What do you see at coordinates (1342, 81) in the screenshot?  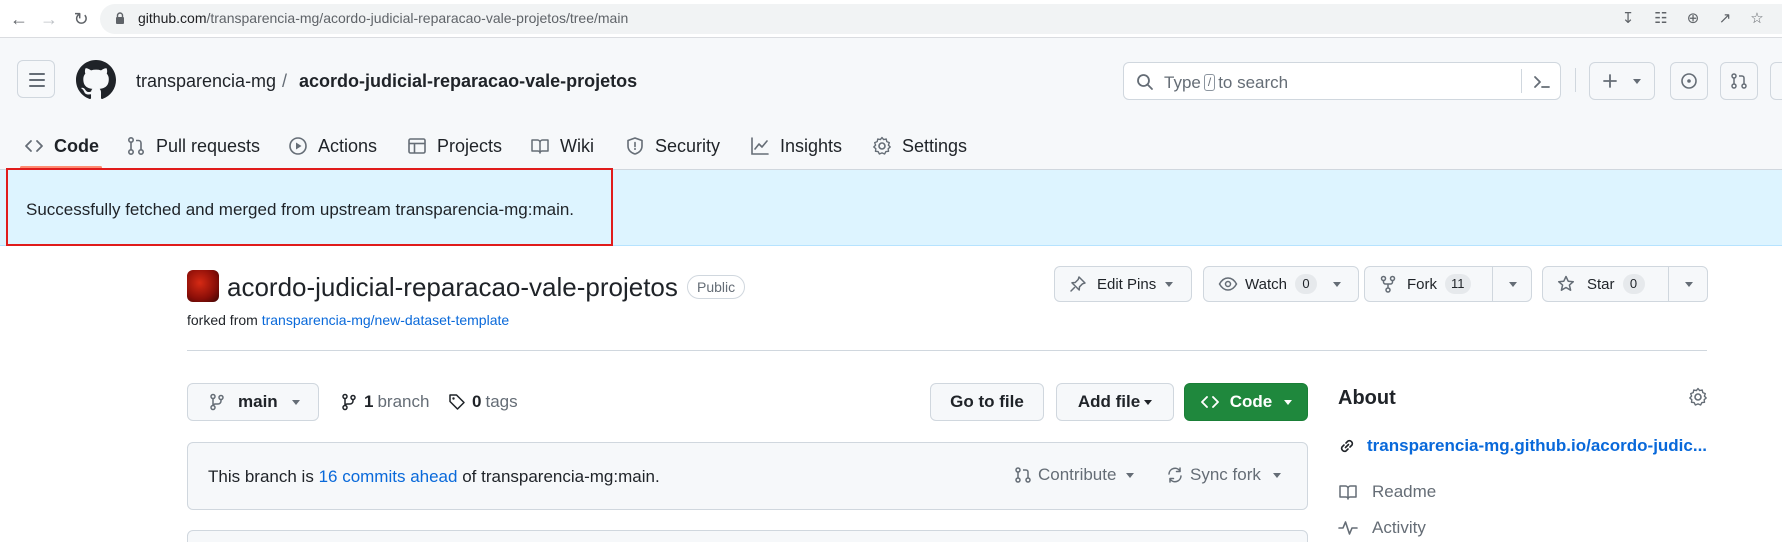 I see `search-input: Type / to search` at bounding box center [1342, 81].